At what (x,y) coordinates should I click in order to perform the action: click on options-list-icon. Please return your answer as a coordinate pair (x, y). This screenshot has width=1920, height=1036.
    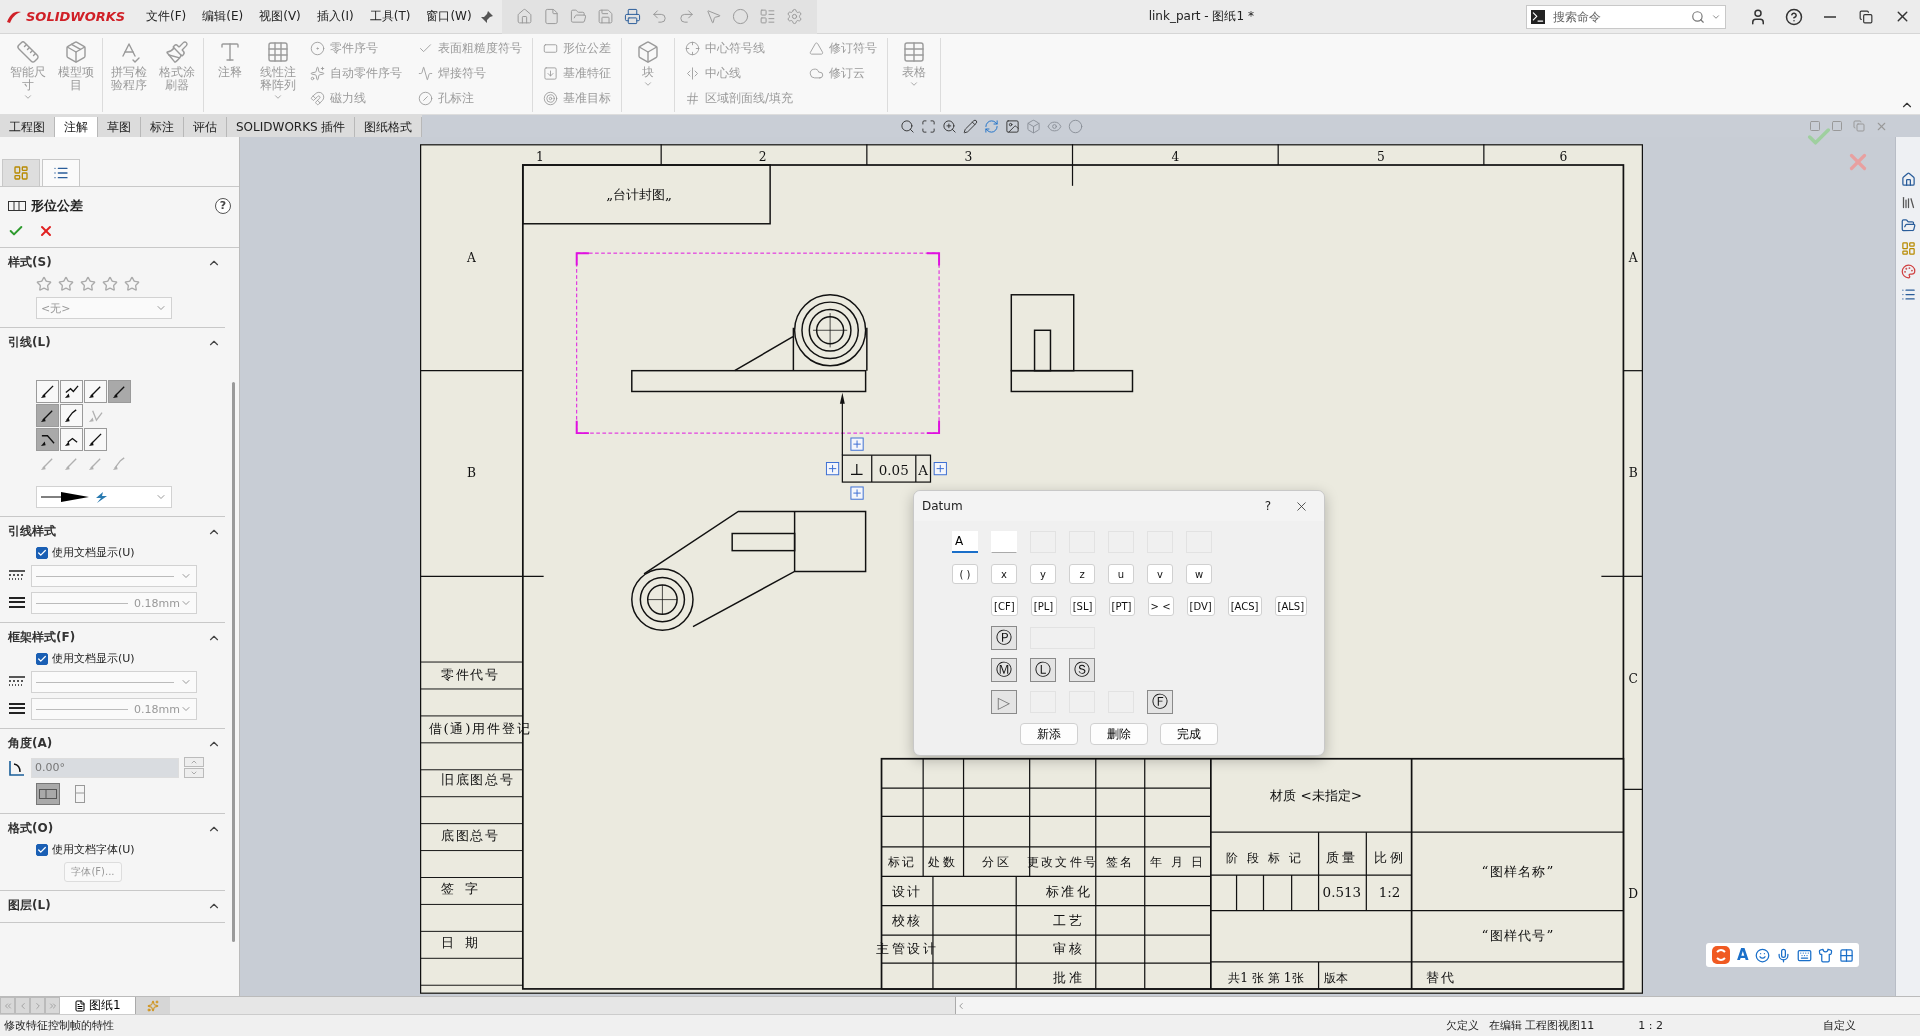
    Looking at the image, I should click on (767, 16).